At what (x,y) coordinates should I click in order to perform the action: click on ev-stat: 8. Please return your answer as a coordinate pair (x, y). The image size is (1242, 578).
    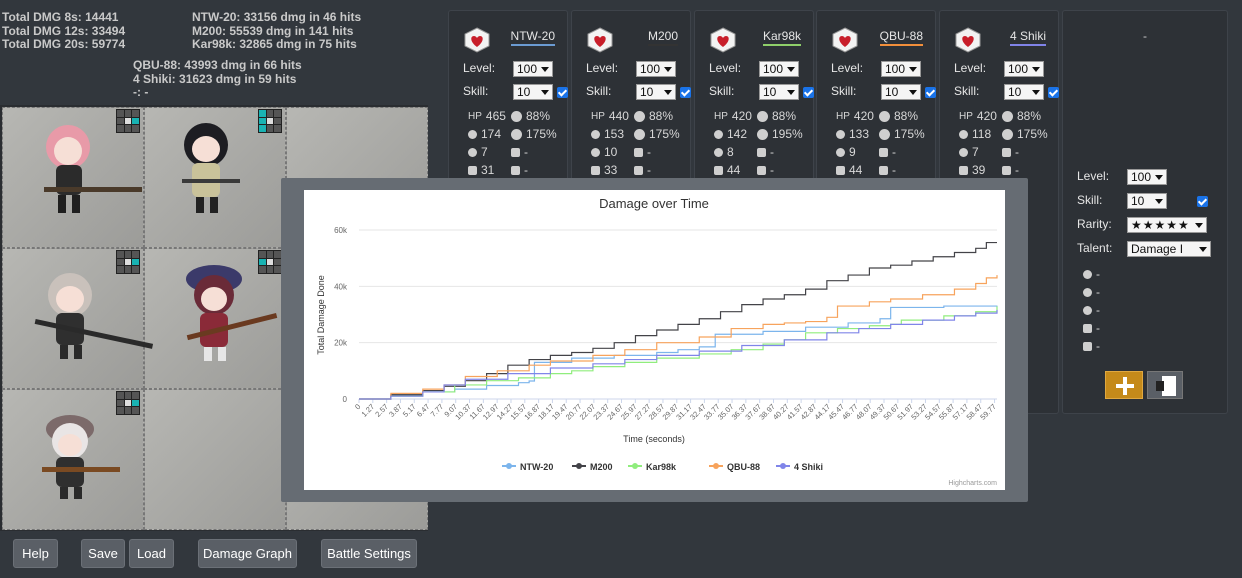
    Looking at the image, I should click on (724, 152).